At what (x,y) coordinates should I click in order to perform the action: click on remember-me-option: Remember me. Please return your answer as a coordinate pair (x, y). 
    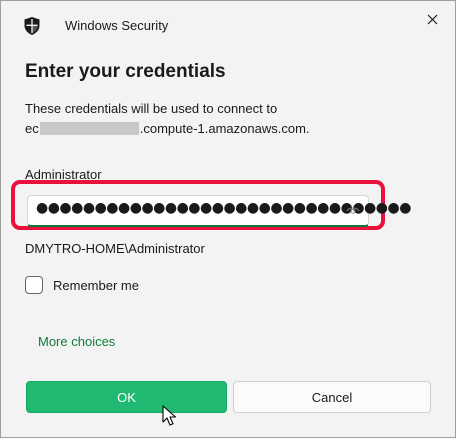
    Looking at the image, I should click on (82, 285).